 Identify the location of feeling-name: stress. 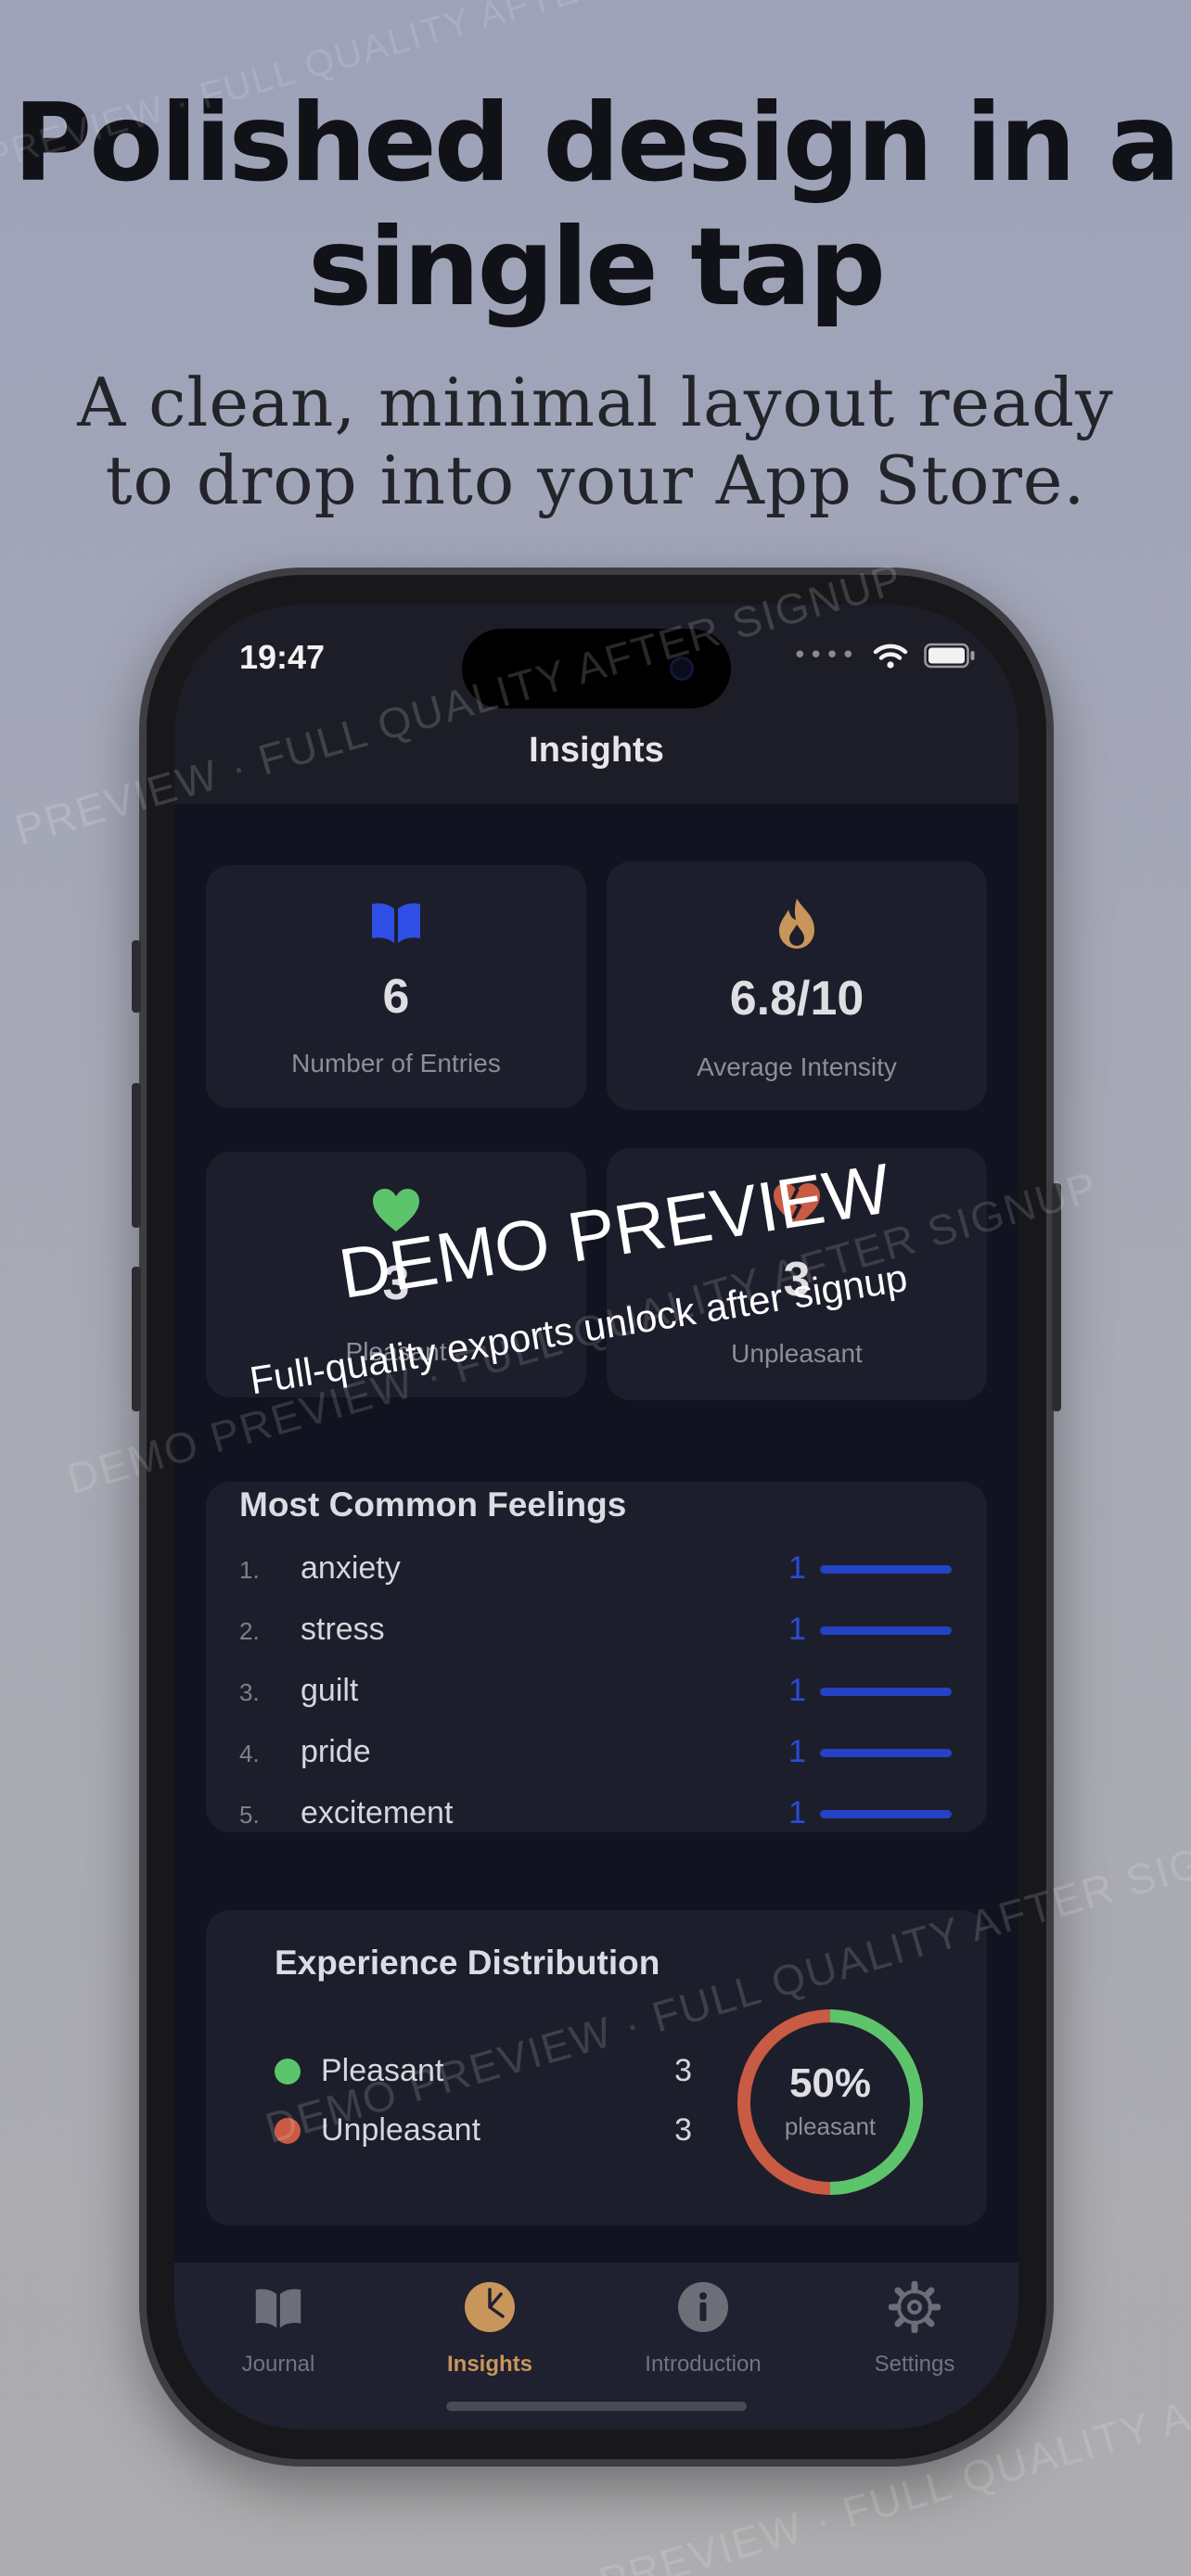
(343, 1629).